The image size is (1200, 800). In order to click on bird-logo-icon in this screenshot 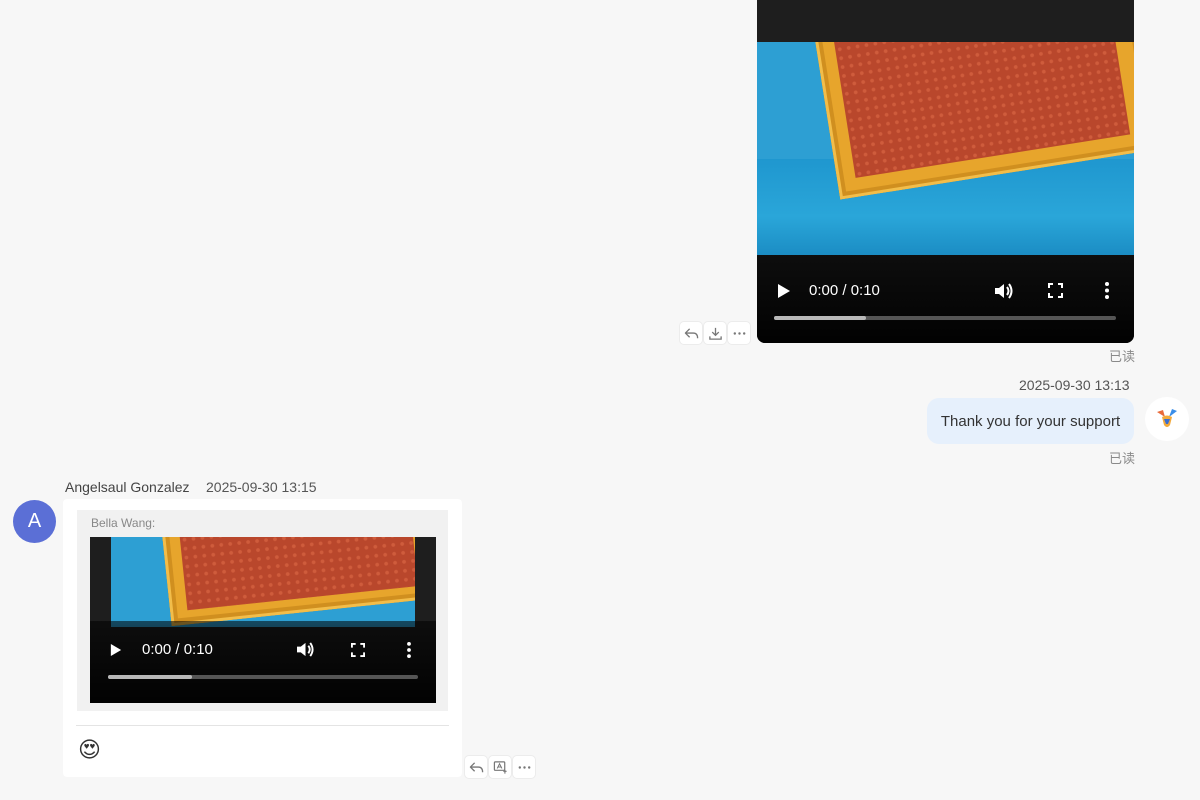, I will do `click(1167, 418)`.